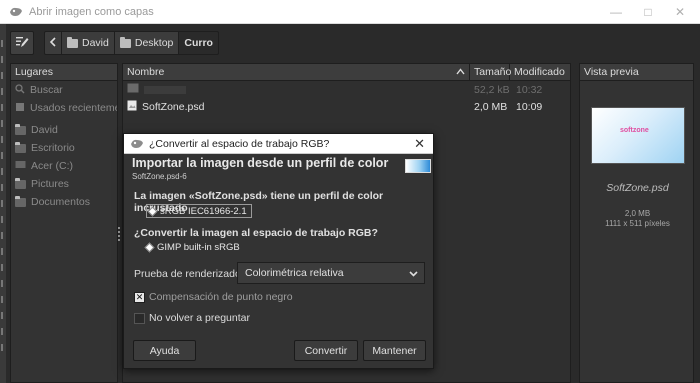 This screenshot has height=383, width=700. I want to click on path-segment-curro: Curro, so click(199, 43).